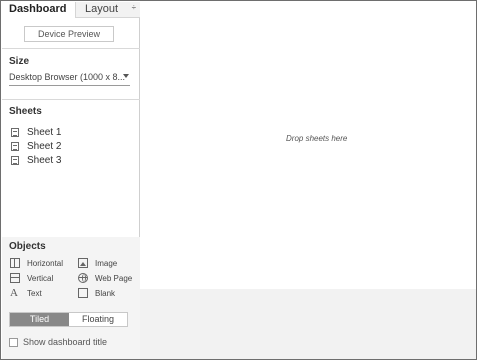  What do you see at coordinates (38, 10) in the screenshot?
I see `tab-dashboard: Dashboard` at bounding box center [38, 10].